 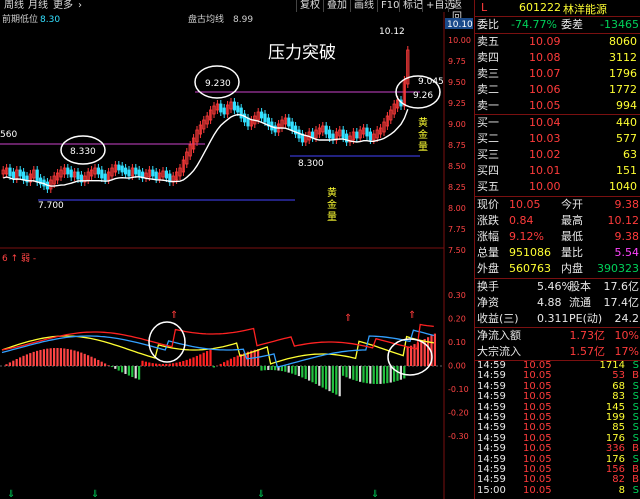 What do you see at coordinates (458, 389) in the screenshot?
I see `indicator-axis-tick: -0.10` at bounding box center [458, 389].